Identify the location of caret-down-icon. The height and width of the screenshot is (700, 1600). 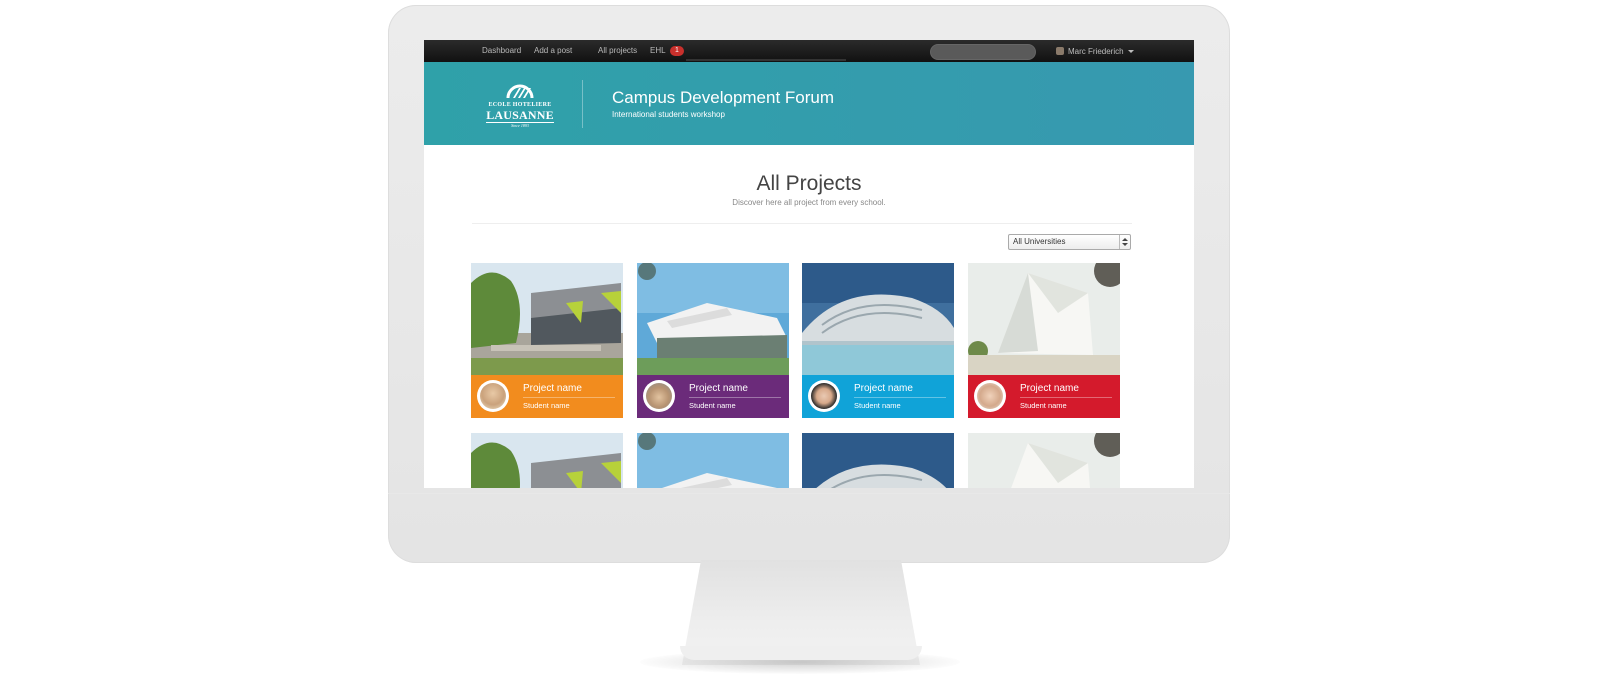
(1130, 51).